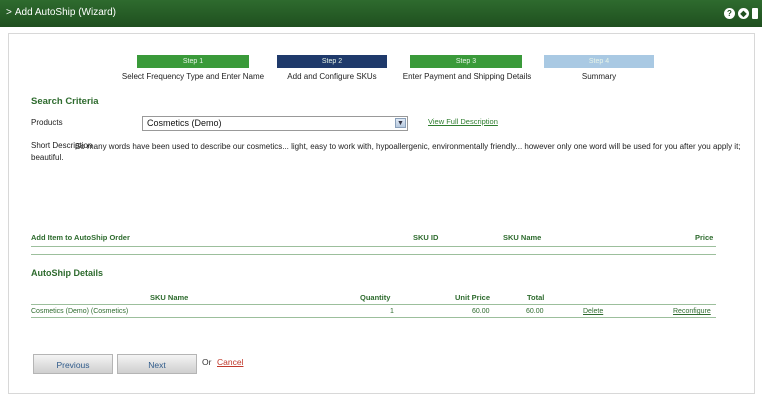 The image size is (762, 404). Describe the element at coordinates (522, 237) in the screenshot. I see `sku-name-header: SKU Name` at that location.